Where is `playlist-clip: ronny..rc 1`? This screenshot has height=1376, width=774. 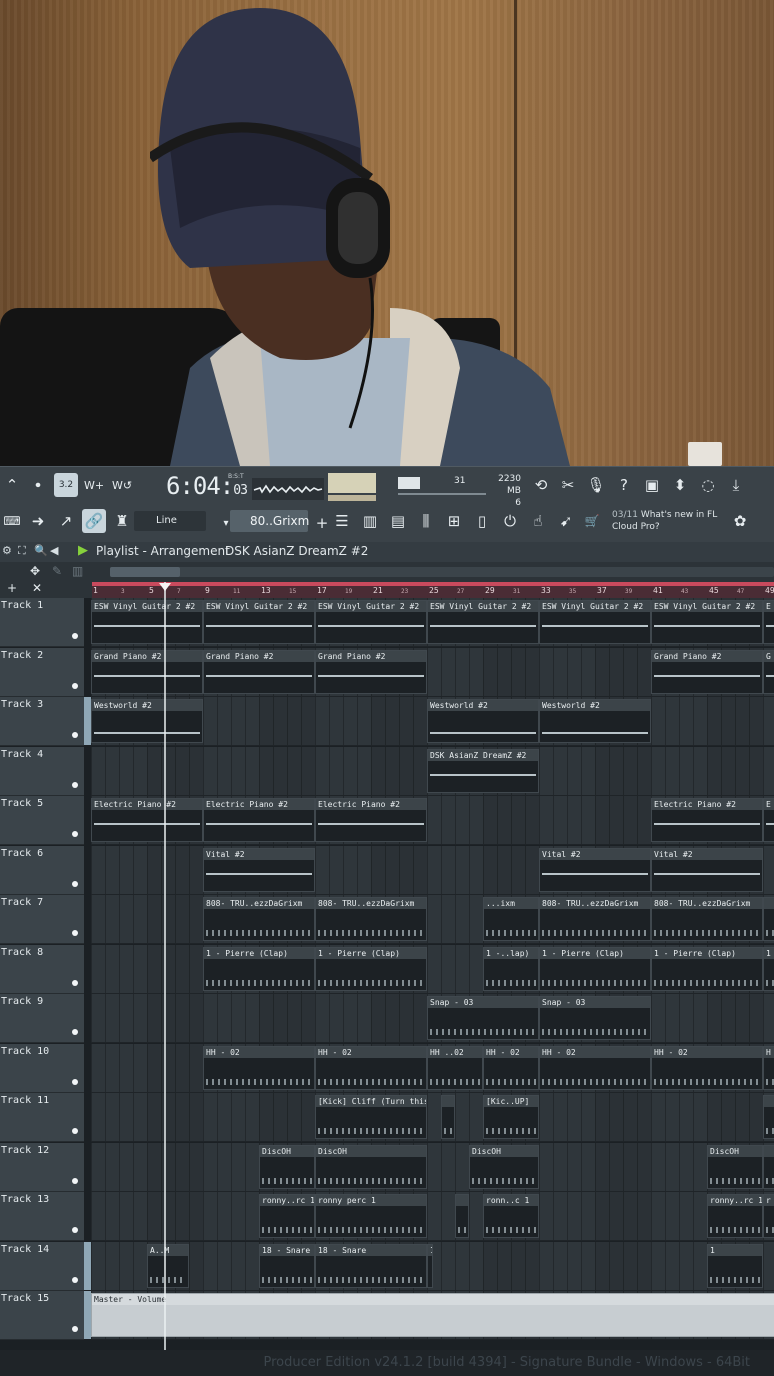 playlist-clip: ronny..rc 1 is located at coordinates (287, 1216).